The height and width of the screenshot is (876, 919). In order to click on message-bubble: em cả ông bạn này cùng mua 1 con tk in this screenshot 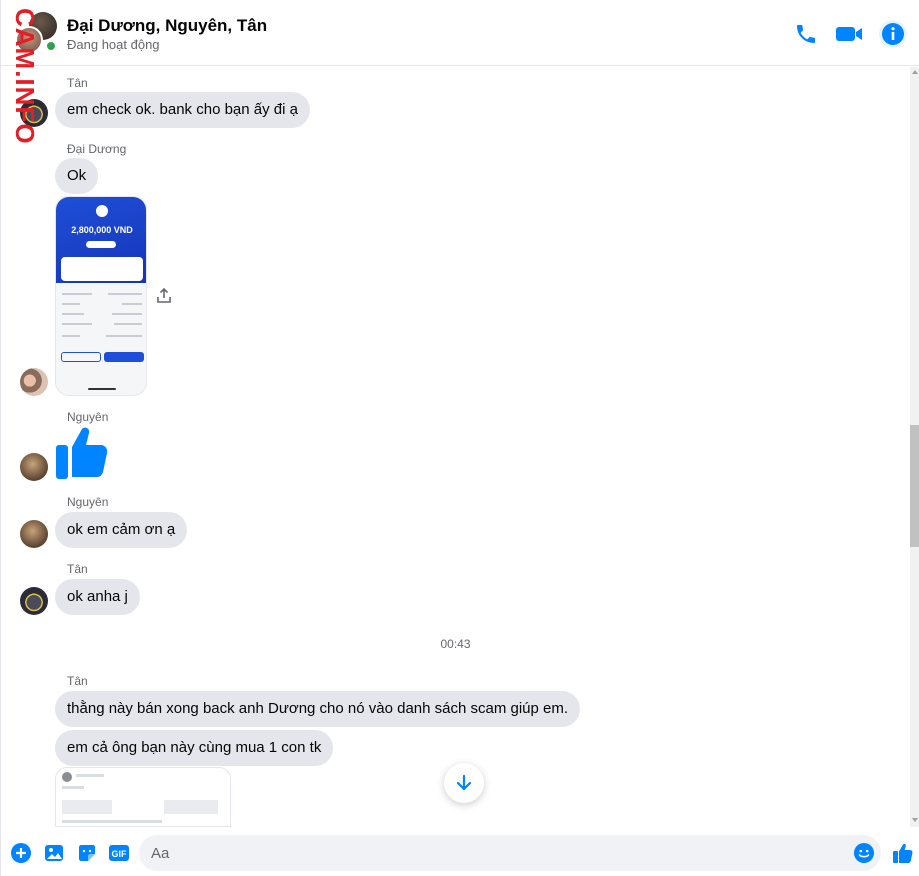, I will do `click(194, 748)`.